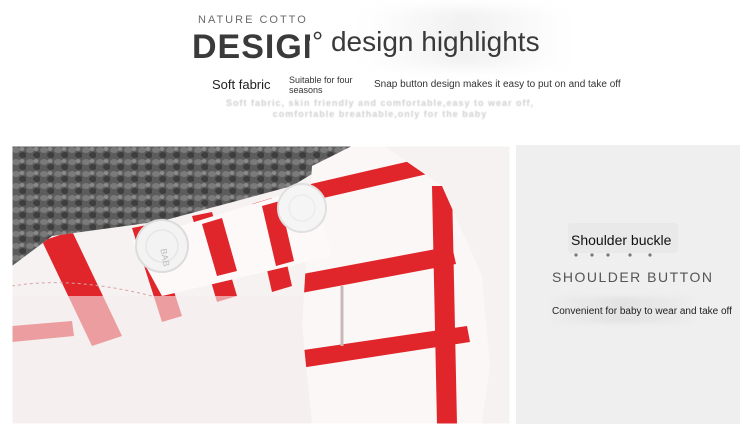 The width and height of the screenshot is (750, 428). I want to click on decorative-dots, so click(613, 255).